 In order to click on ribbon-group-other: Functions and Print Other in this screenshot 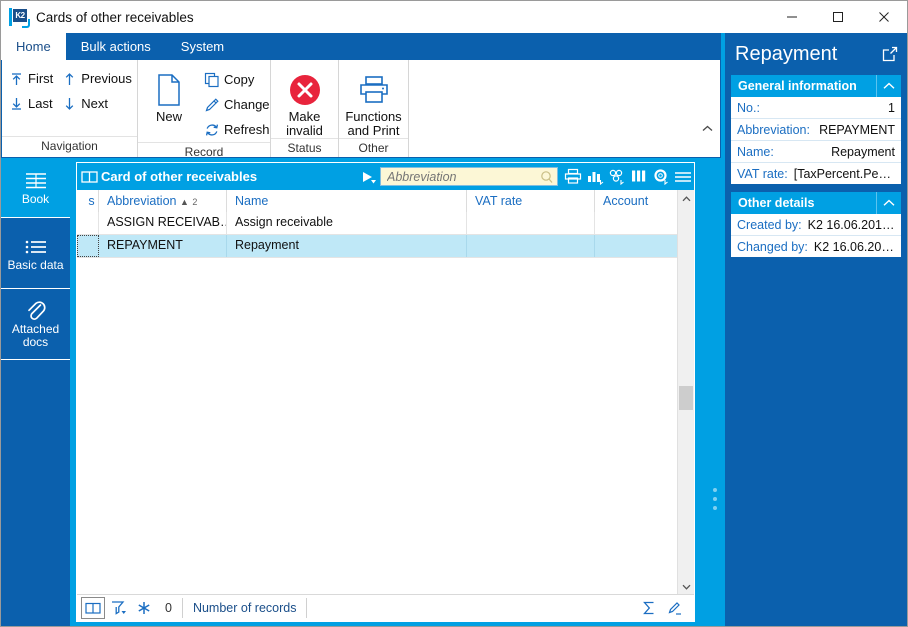, I will do `click(374, 108)`.